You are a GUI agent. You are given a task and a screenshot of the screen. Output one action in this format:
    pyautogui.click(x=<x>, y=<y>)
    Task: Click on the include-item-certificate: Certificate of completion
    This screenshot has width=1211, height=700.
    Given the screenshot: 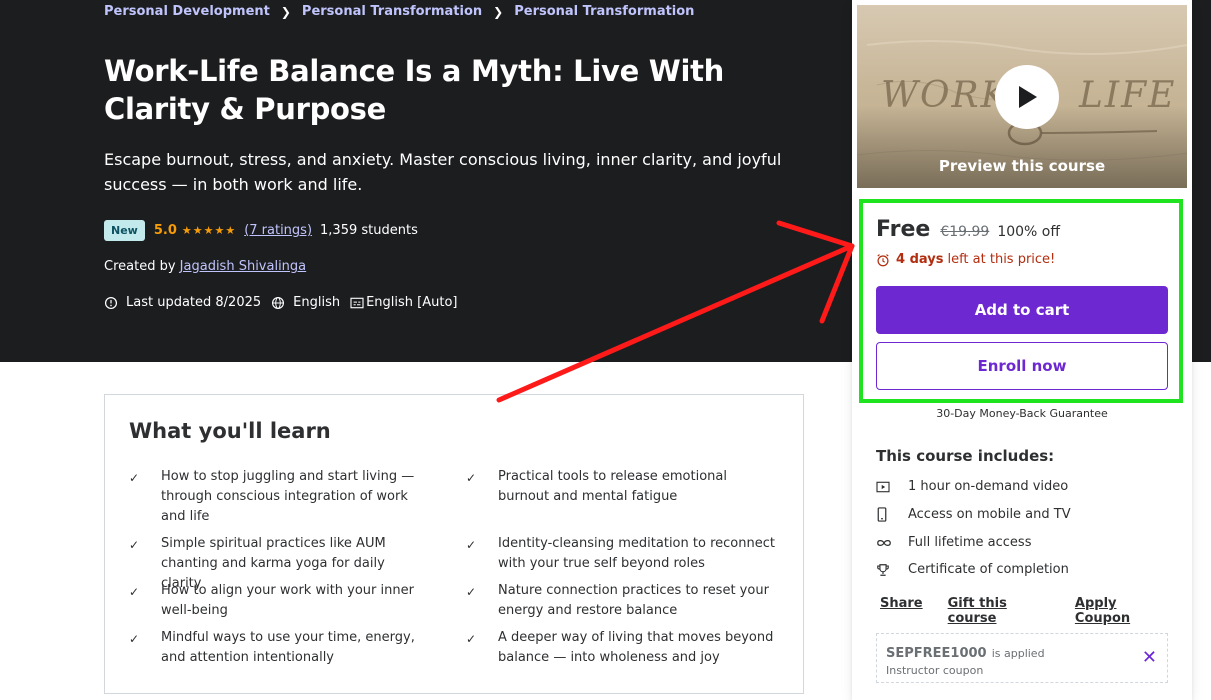 What is the action you would take?
    pyautogui.click(x=972, y=569)
    